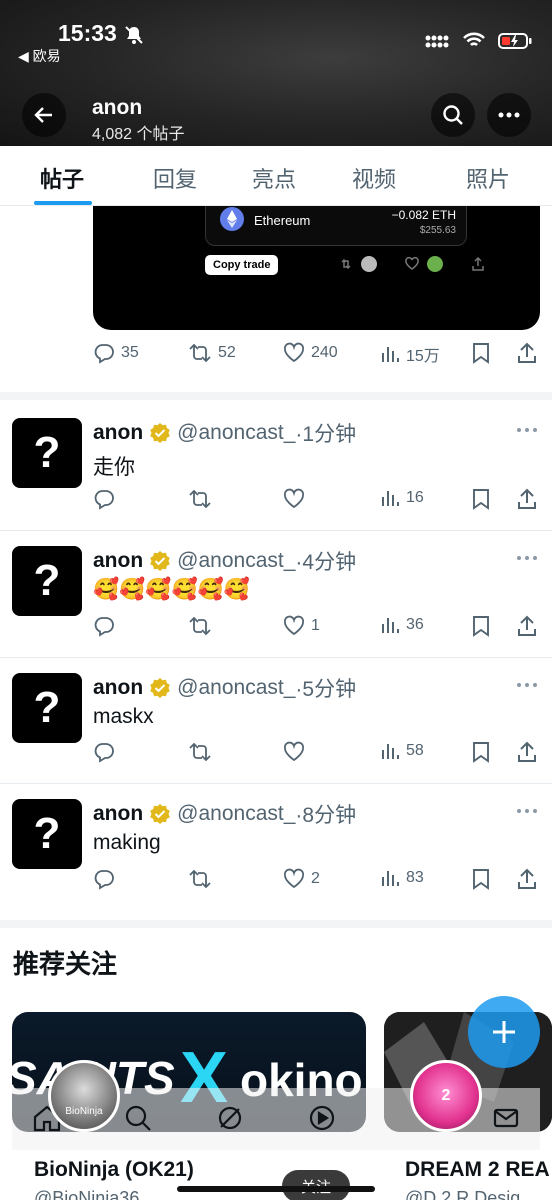  What do you see at coordinates (402, 498) in the screenshot?
I see `views-button: 16` at bounding box center [402, 498].